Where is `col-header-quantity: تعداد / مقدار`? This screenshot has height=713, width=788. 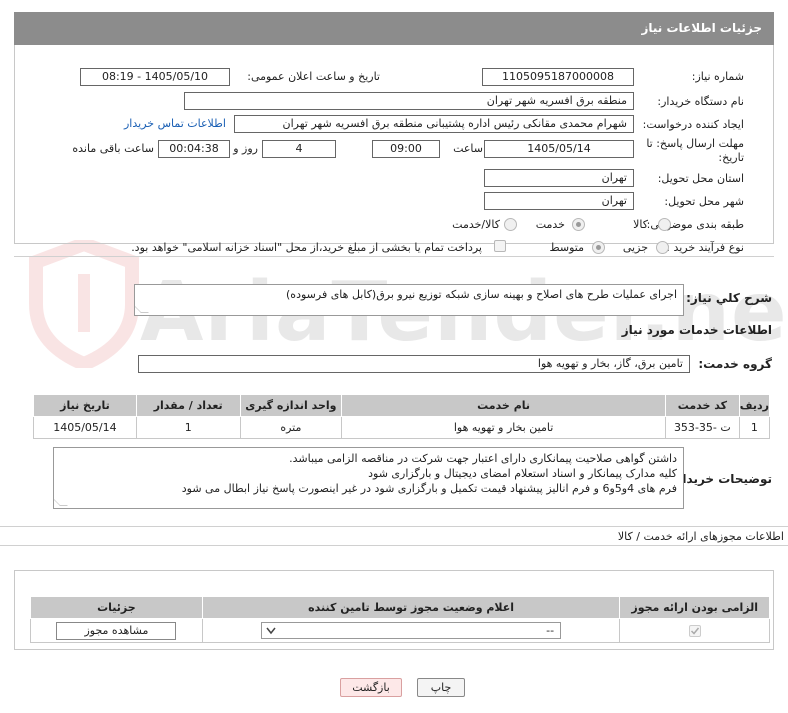 col-header-quantity: تعداد / مقدار is located at coordinates (188, 405).